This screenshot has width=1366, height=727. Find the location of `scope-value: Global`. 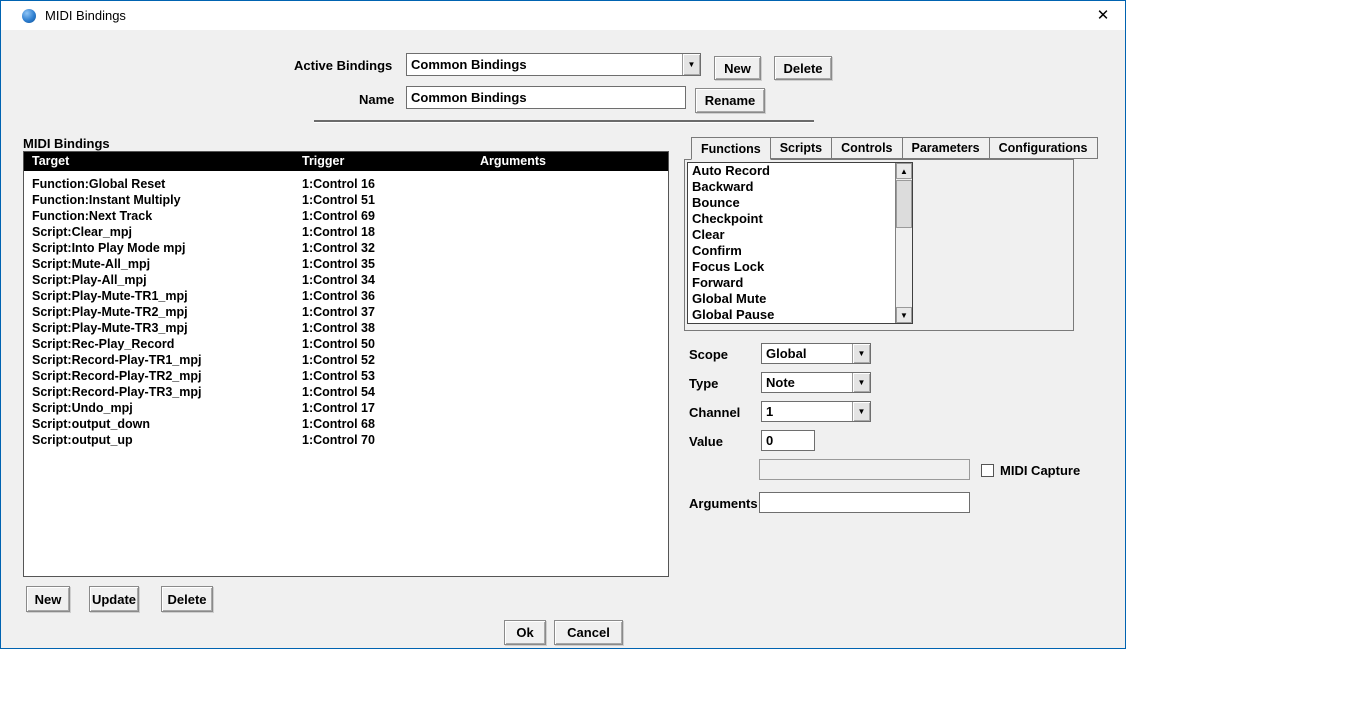

scope-value: Global is located at coordinates (786, 353).